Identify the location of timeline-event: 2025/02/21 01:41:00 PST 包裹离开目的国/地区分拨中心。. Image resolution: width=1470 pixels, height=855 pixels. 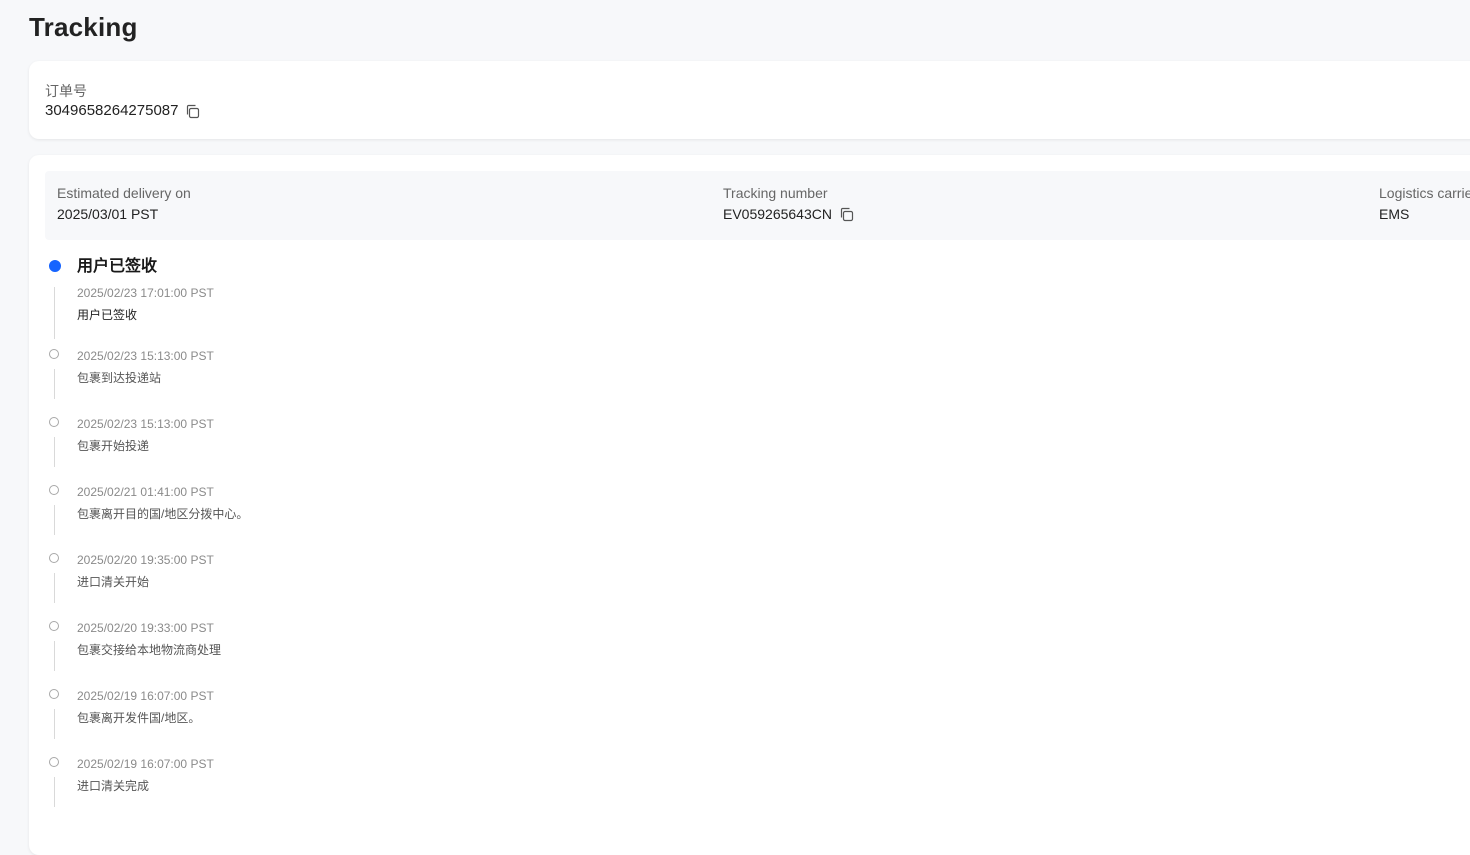
(745, 519).